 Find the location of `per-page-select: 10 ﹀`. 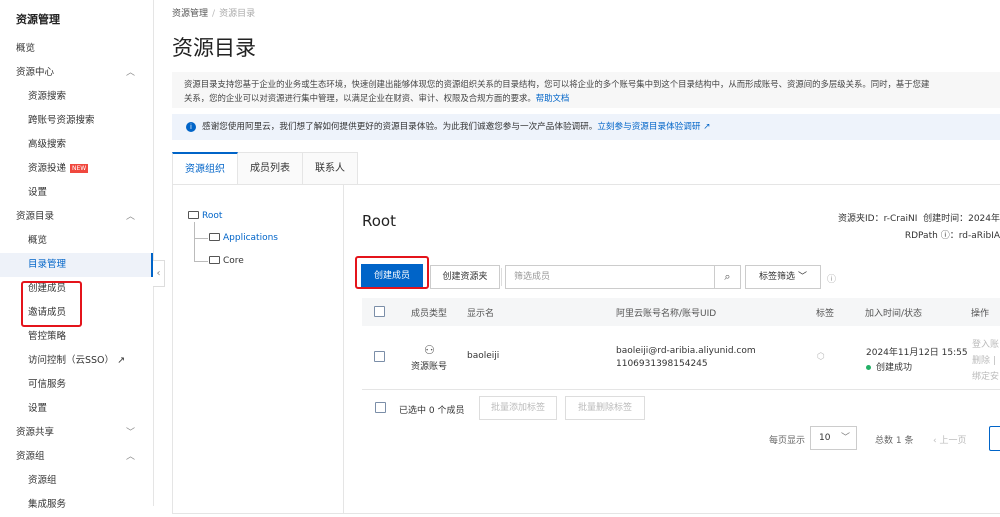

per-page-select: 10 ﹀ is located at coordinates (833, 438).